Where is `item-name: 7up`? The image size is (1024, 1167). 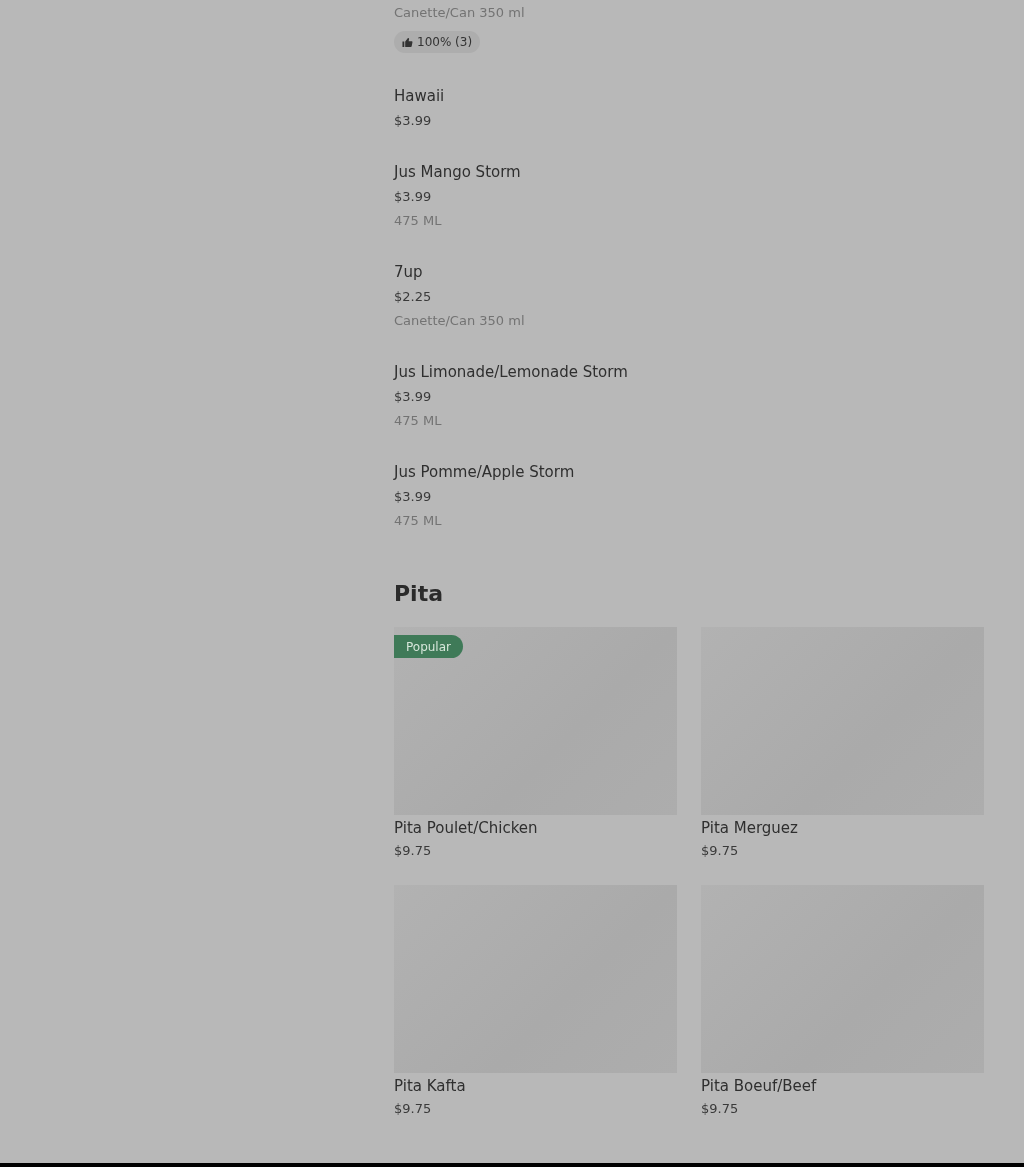 item-name: 7up is located at coordinates (408, 272).